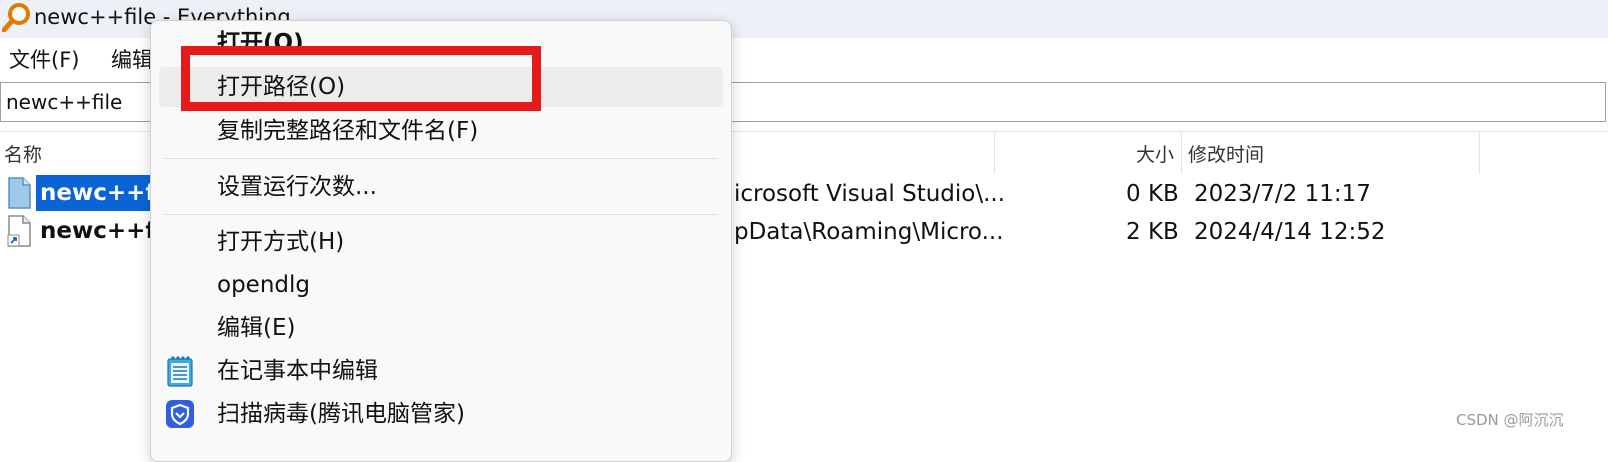  What do you see at coordinates (441, 242) in the screenshot?
I see `menu-item-open-with: 打开方式(H)` at bounding box center [441, 242].